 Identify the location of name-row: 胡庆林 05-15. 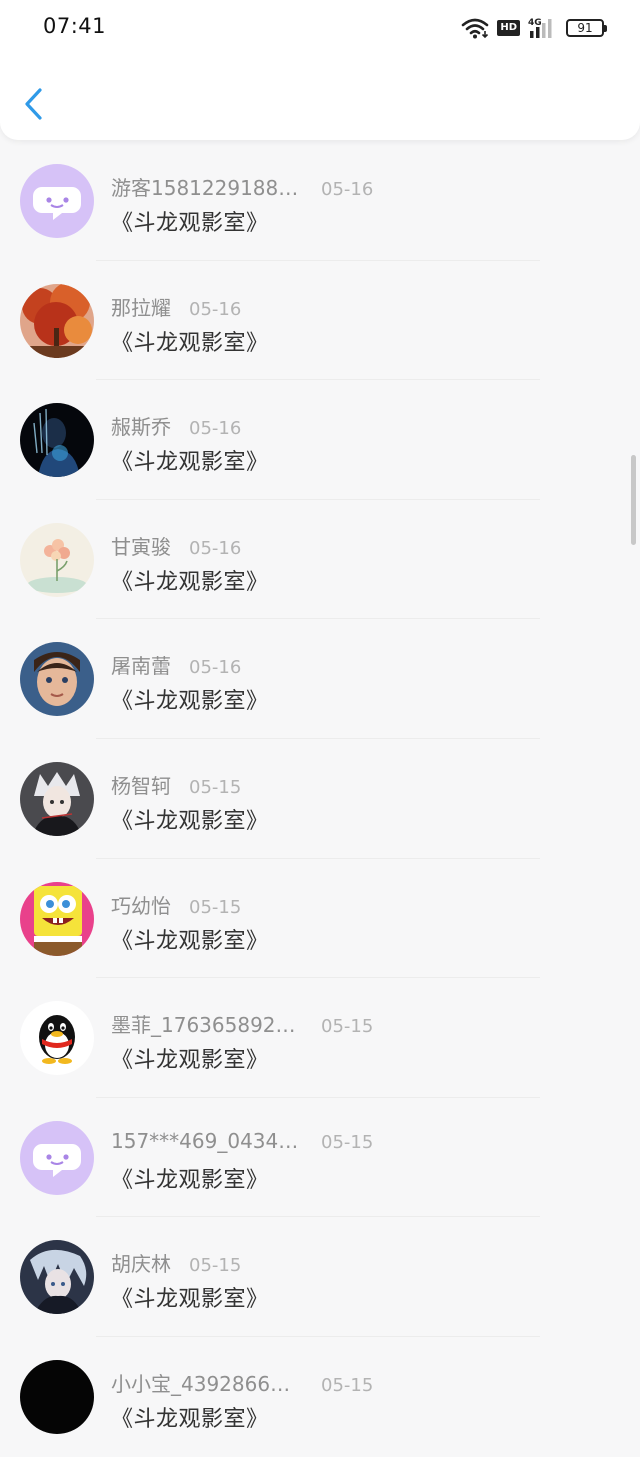
(176, 1262).